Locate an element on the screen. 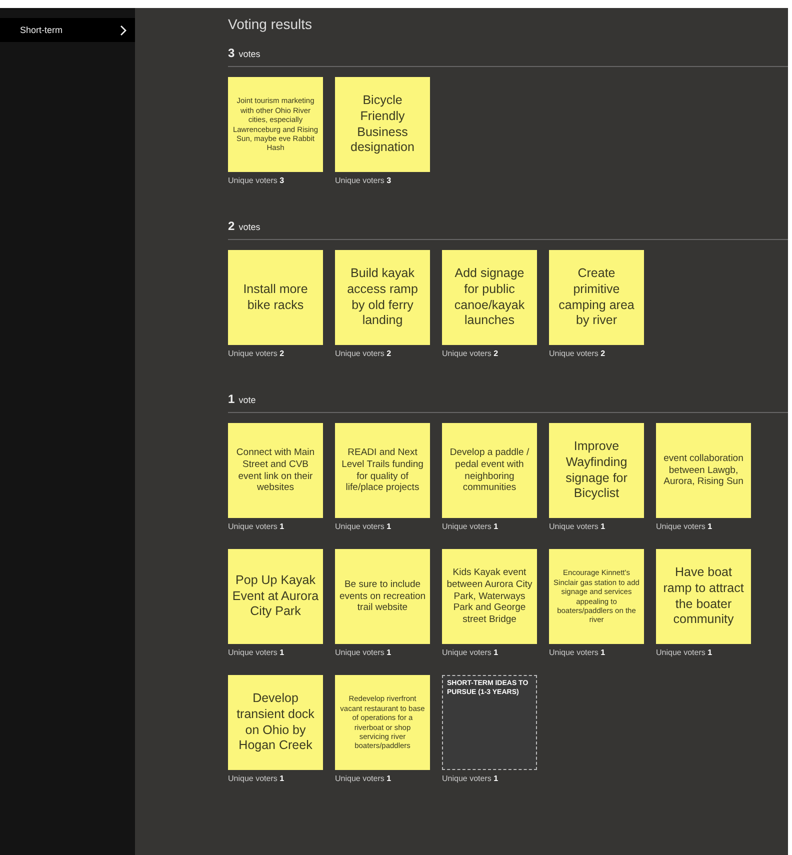 This screenshot has width=792, height=855. sticky-note: Be sure to include events on recreation trail website is located at coordinates (382, 596).